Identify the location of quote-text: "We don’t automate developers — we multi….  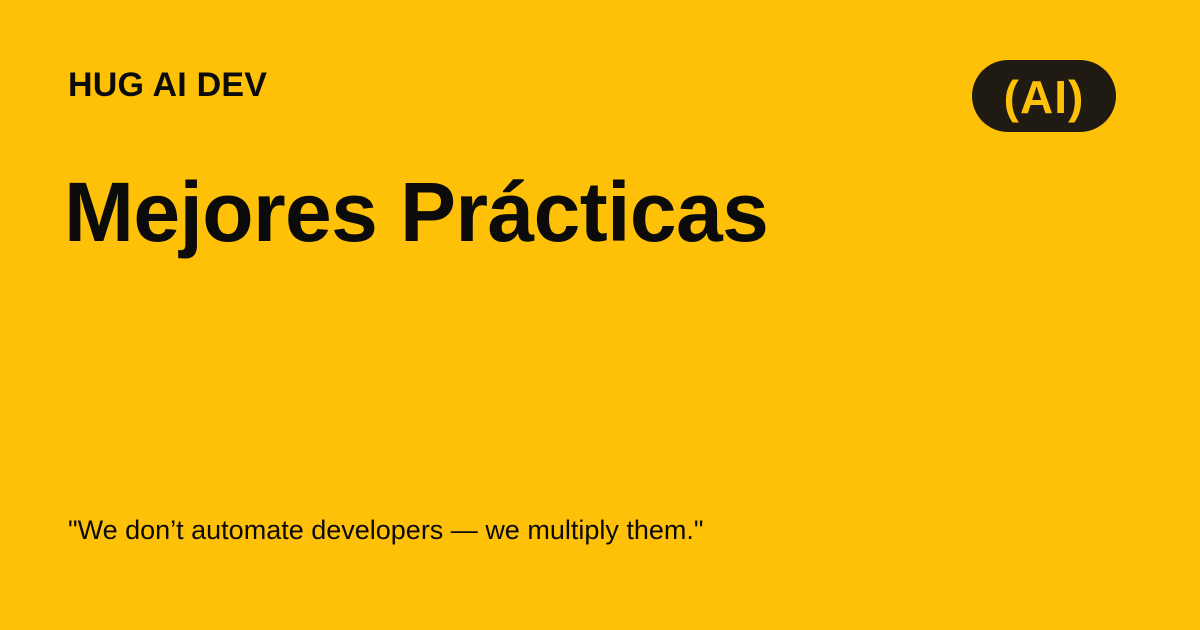
(386, 530).